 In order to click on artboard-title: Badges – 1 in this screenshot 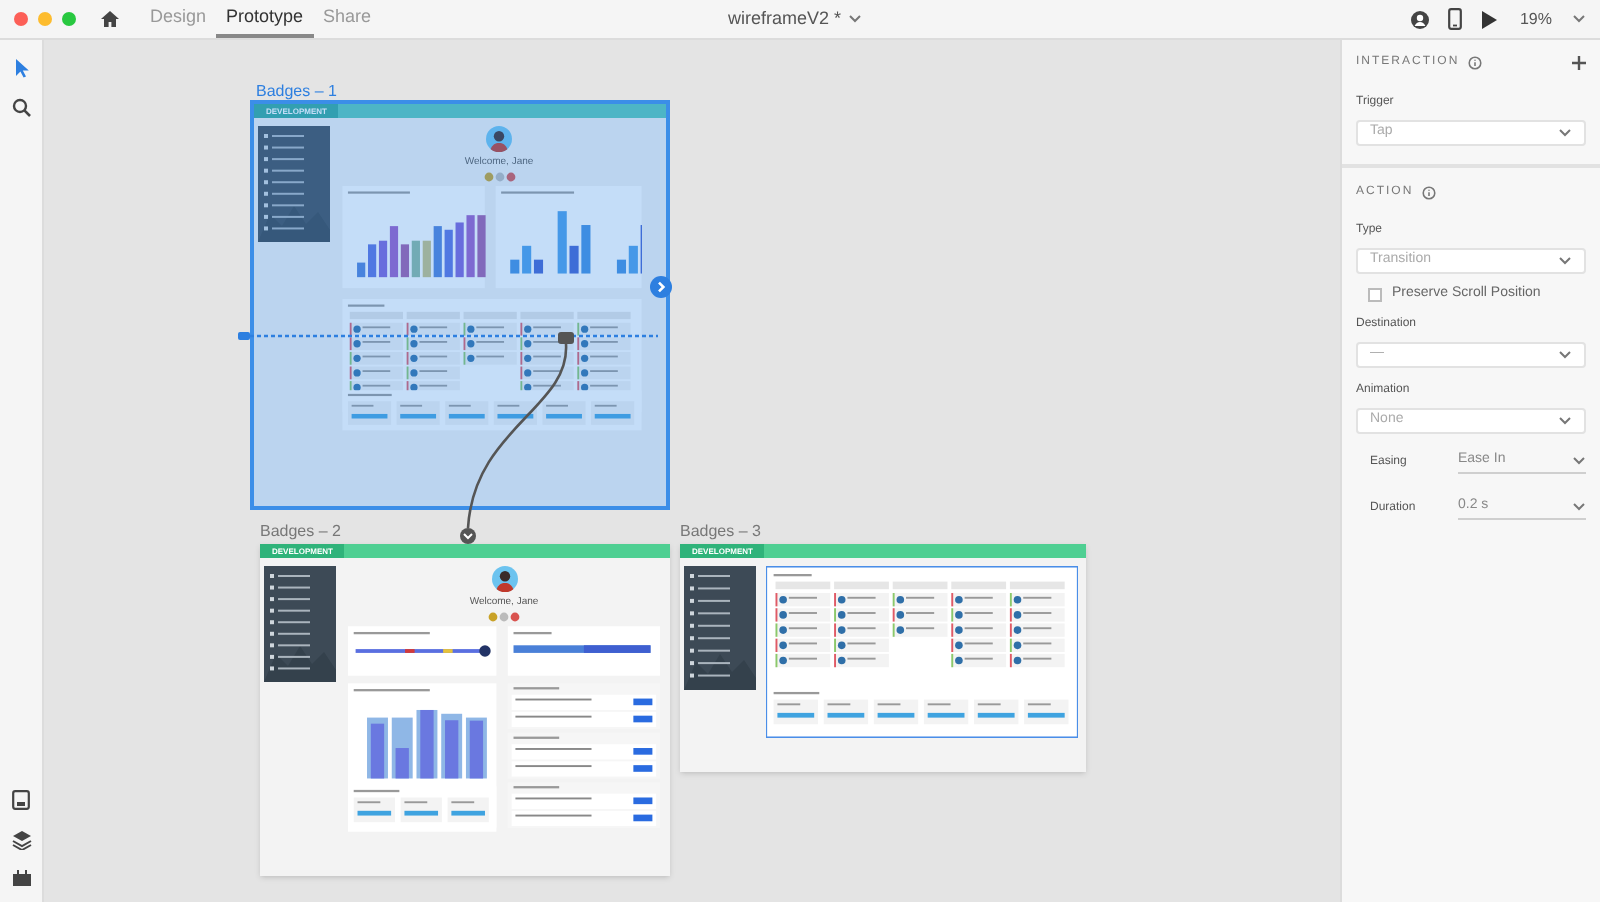, I will do `click(296, 92)`.